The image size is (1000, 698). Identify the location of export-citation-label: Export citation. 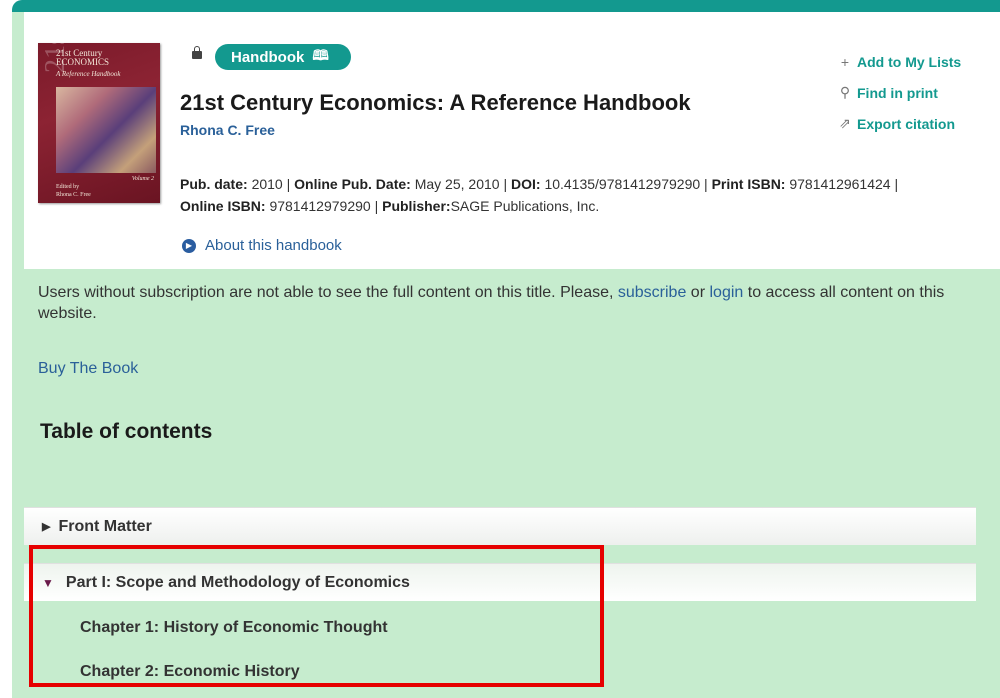
(906, 123).